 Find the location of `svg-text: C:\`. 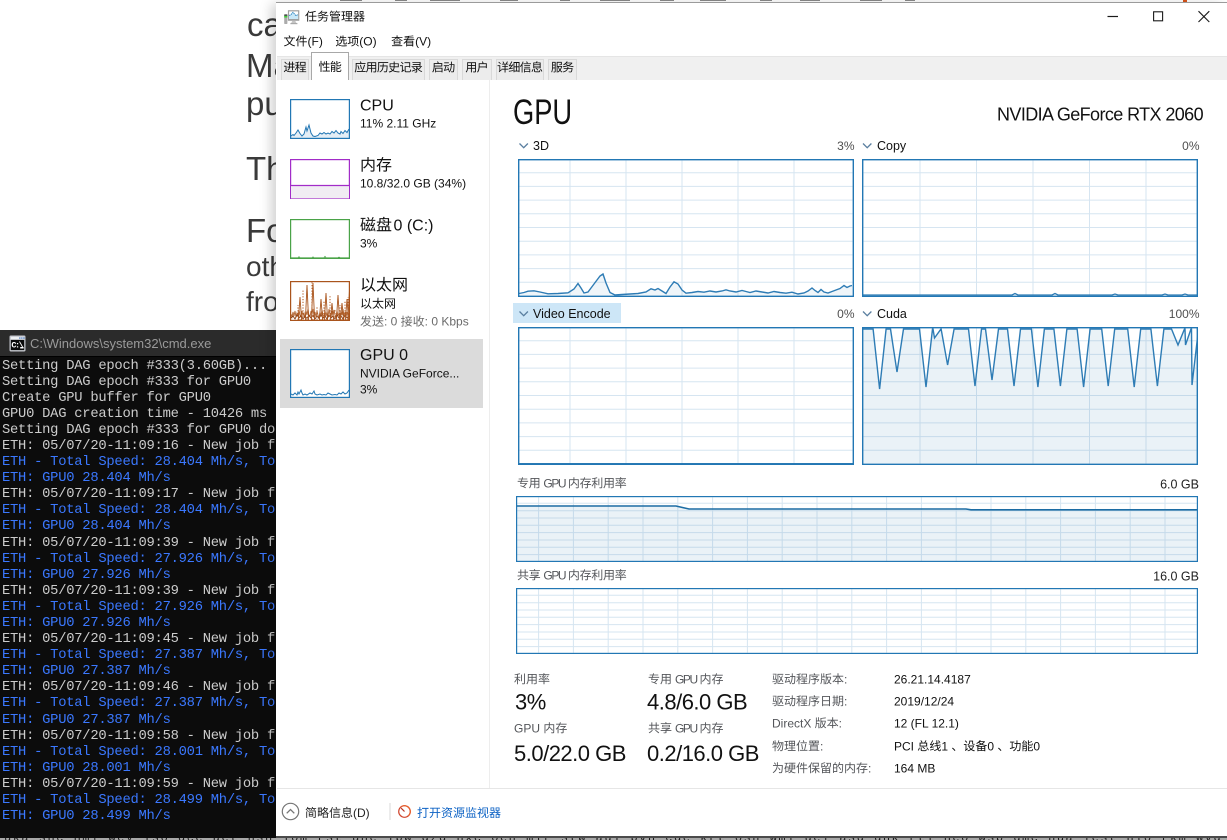

svg-text: C:\ is located at coordinates (17, 346).